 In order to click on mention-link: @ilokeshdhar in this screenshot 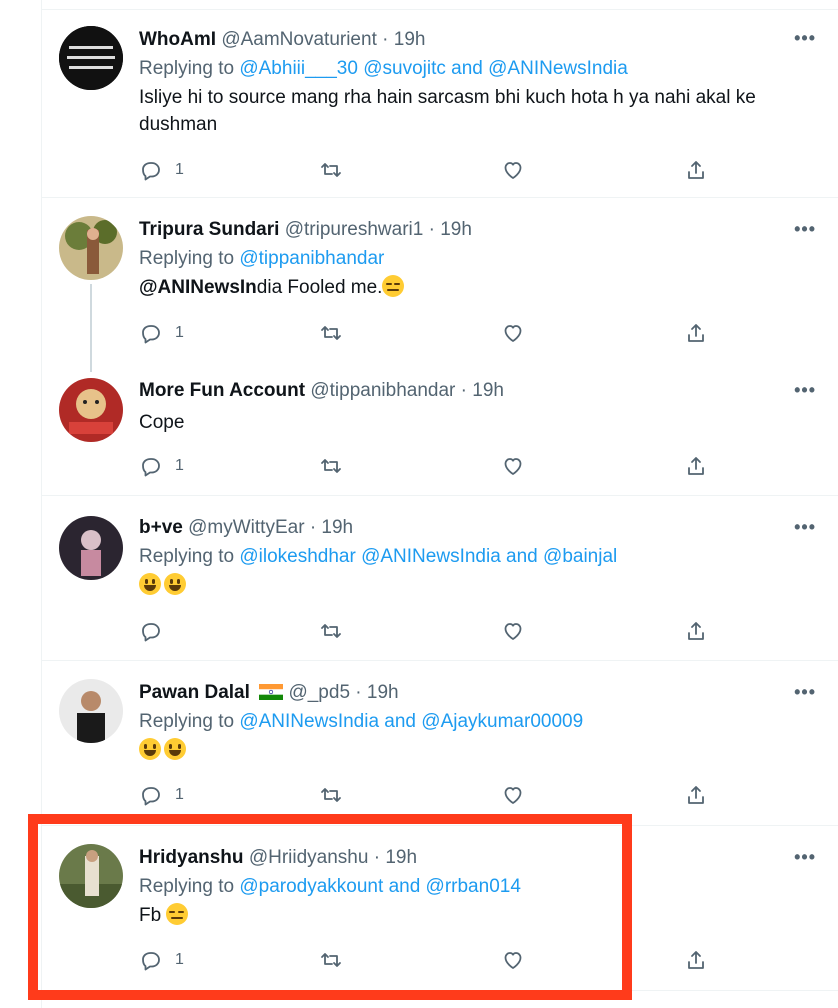, I will do `click(297, 556)`.